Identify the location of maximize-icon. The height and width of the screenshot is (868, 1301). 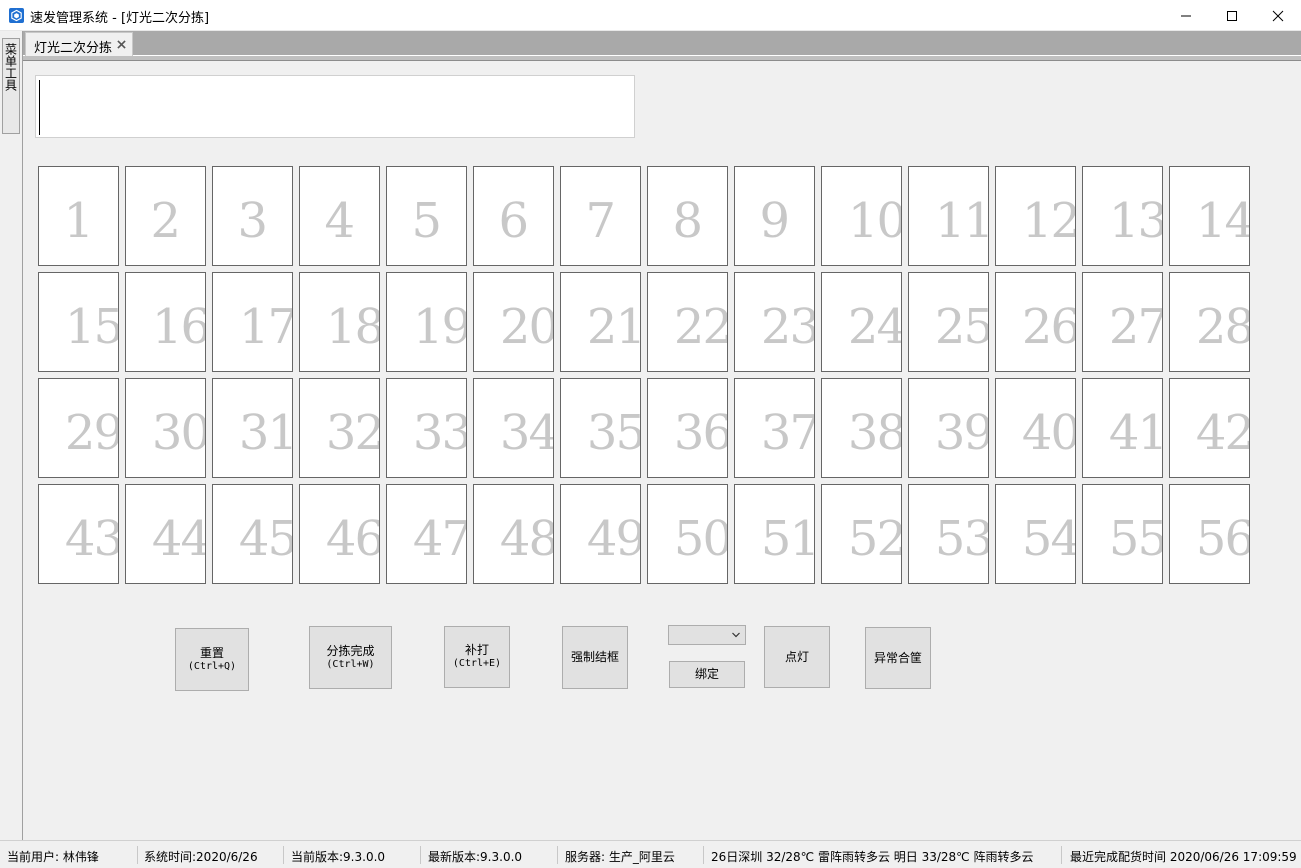
(1232, 15).